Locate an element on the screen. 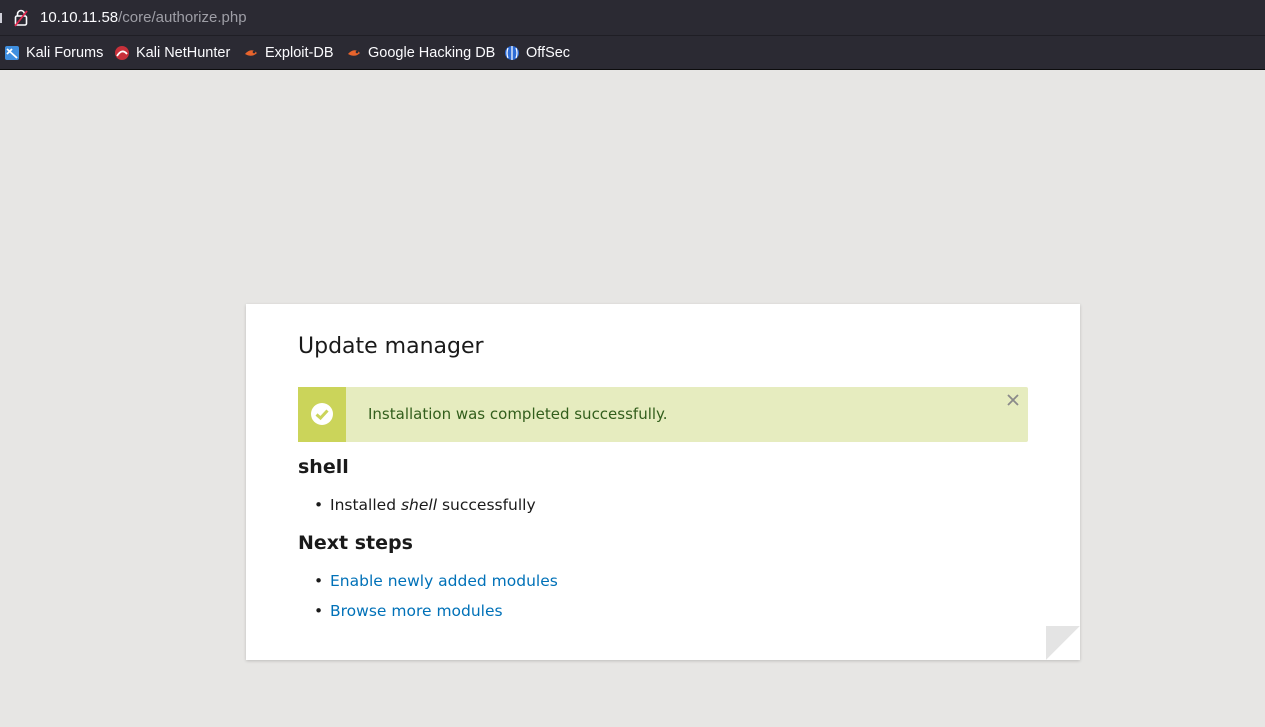  offsec-icon is located at coordinates (512, 53).